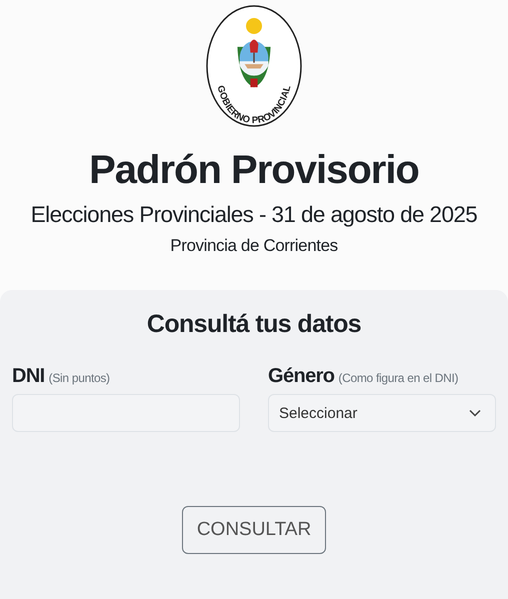 The width and height of the screenshot is (508, 599). I want to click on form-title: Consultá tus datos, so click(254, 324).